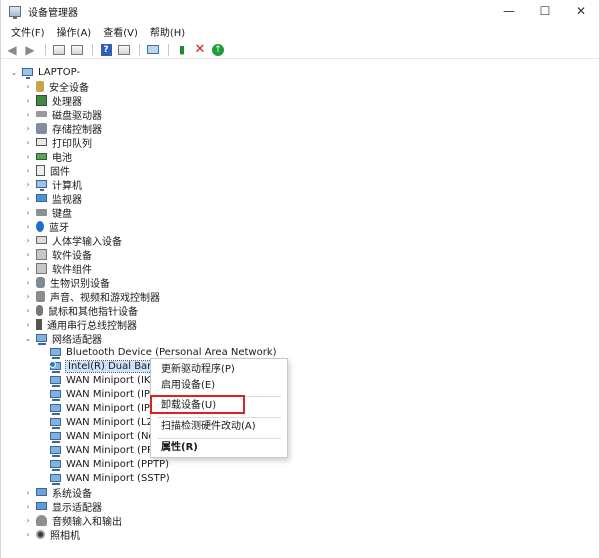  What do you see at coordinates (200, 49) in the screenshot?
I see `uninstall-icon: ✕` at bounding box center [200, 49].